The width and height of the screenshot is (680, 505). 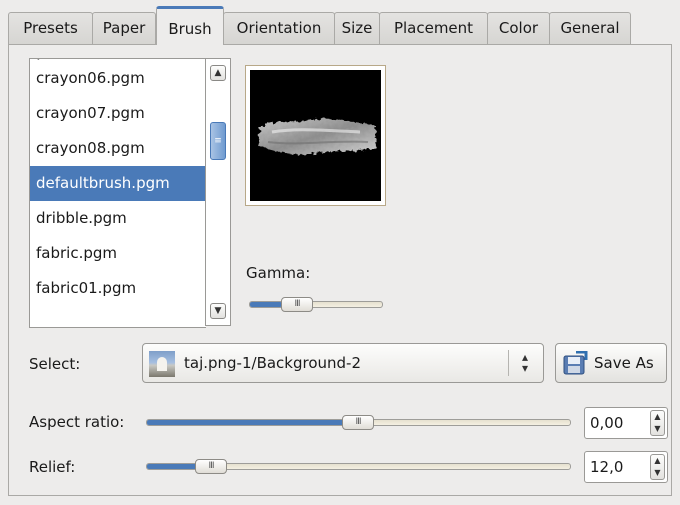 I want to click on combo-separator, so click(x=508, y=363).